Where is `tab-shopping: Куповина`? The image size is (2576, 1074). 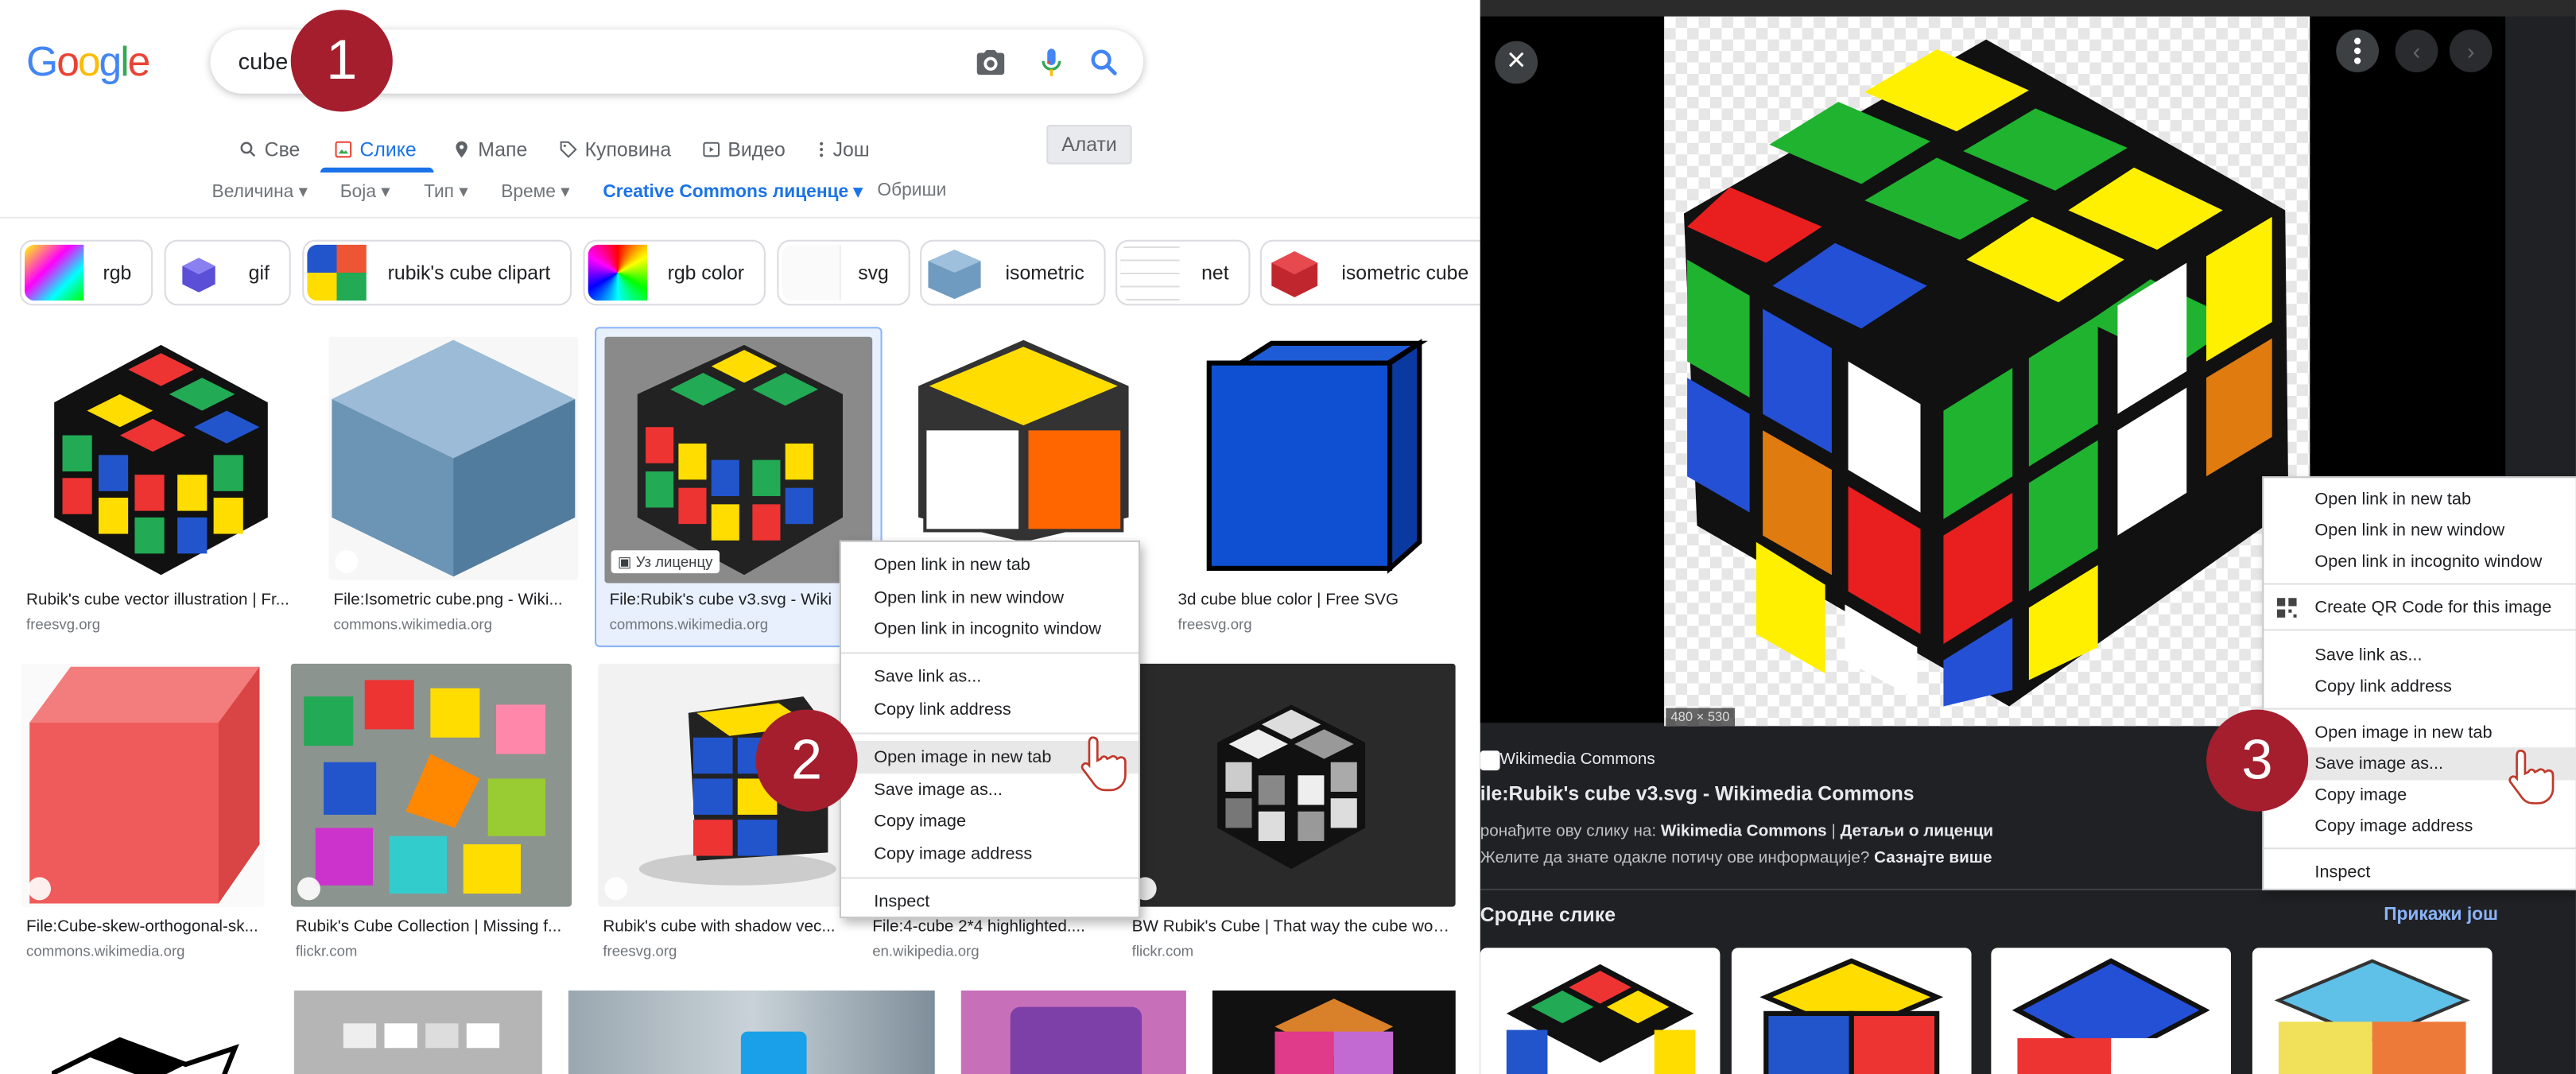
tab-shopping: Куповина is located at coordinates (615, 149).